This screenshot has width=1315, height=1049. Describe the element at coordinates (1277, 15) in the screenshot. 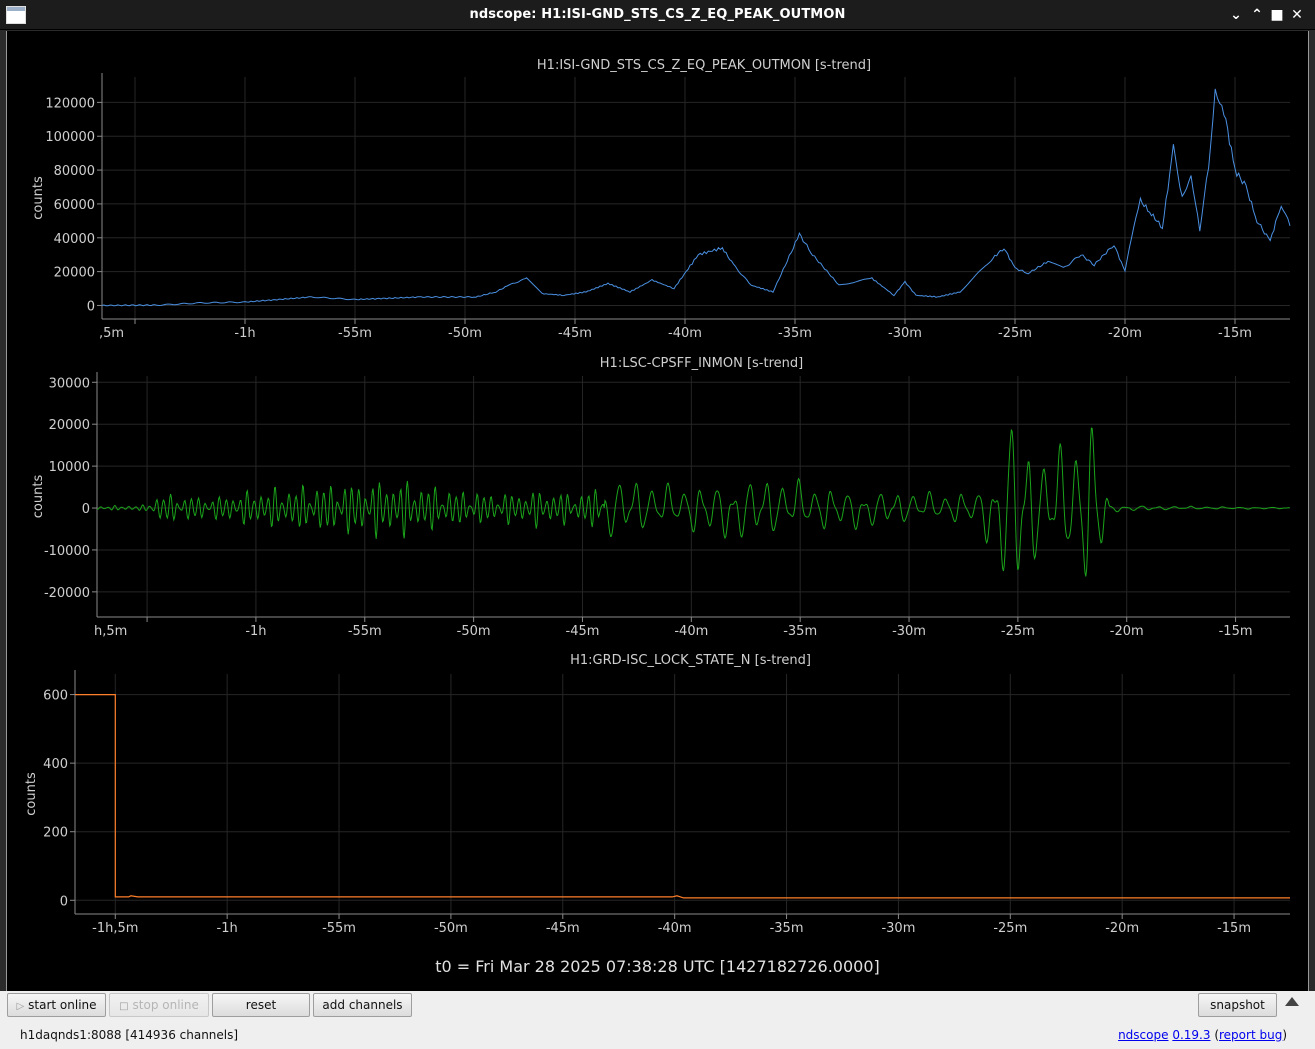

I see `maximize-icon: ■` at that location.